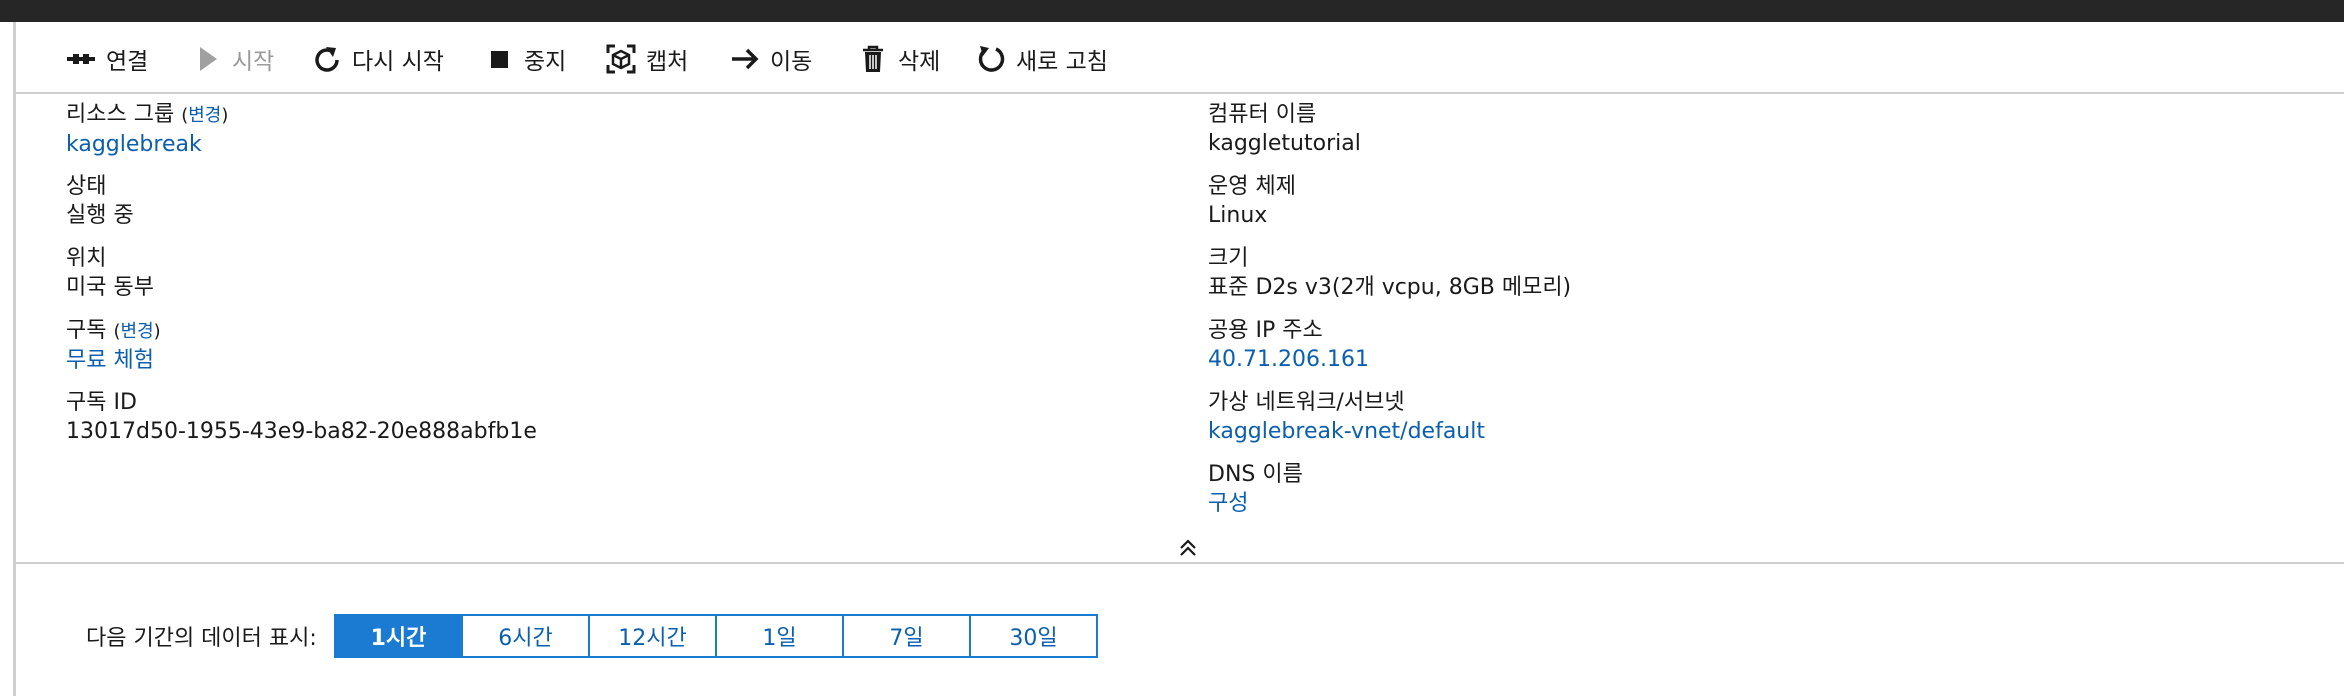  I want to click on dns-field: DNS 이름 구성, so click(1255, 489).